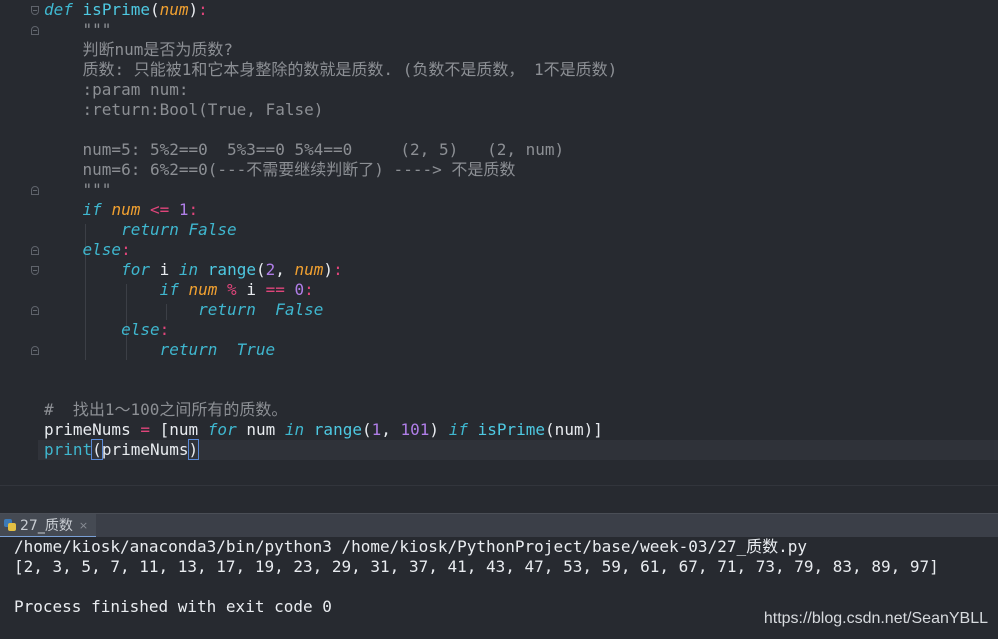  I want to click on code-line-for: for i in range(2, num):, so click(232, 269).